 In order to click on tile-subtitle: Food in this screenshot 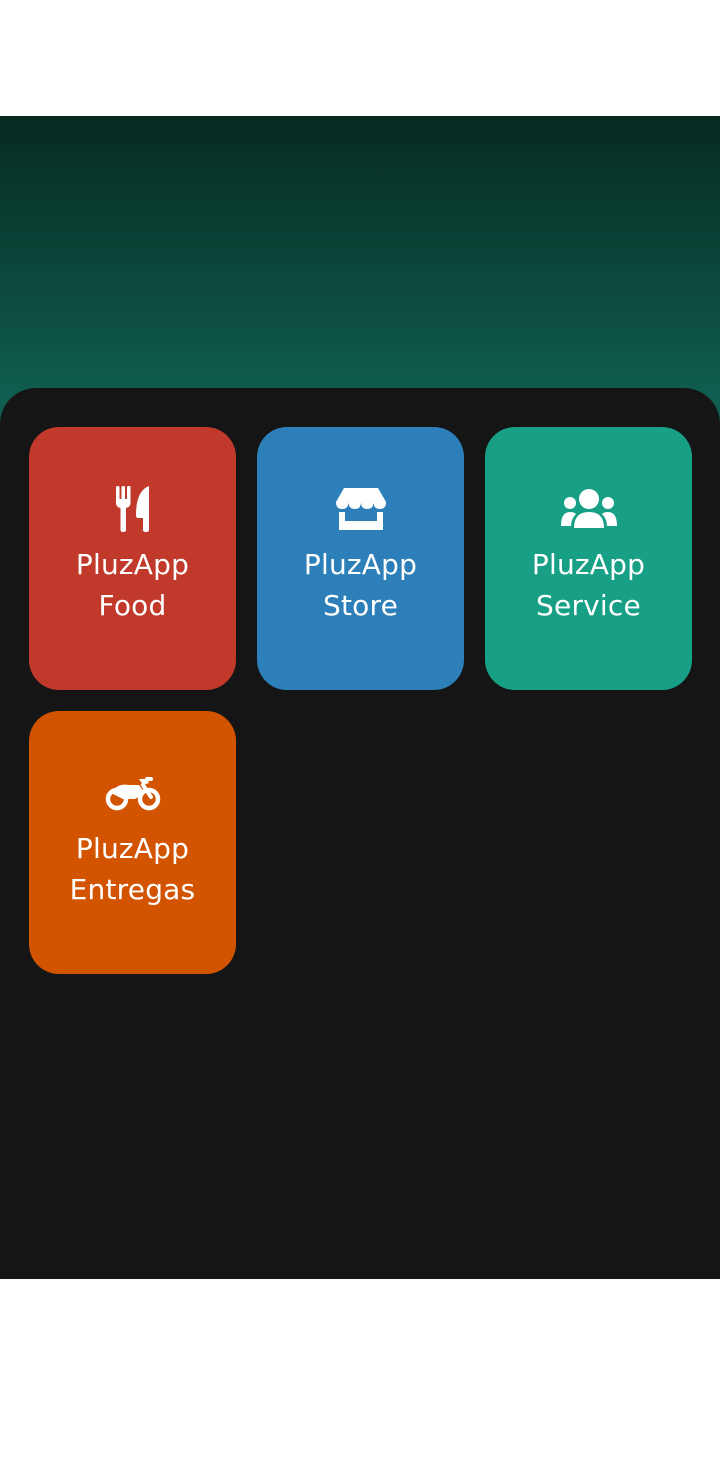, I will do `click(132, 605)`.